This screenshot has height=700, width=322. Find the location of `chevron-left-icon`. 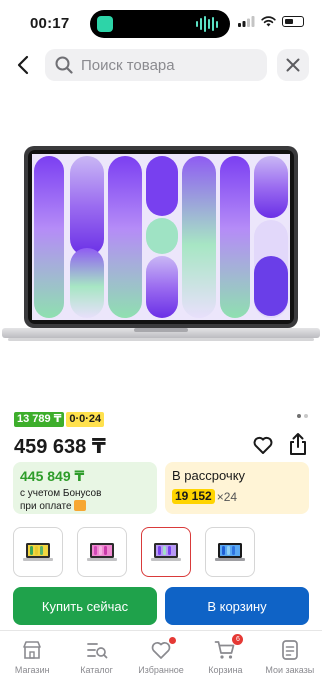

chevron-left-icon is located at coordinates (23, 65).